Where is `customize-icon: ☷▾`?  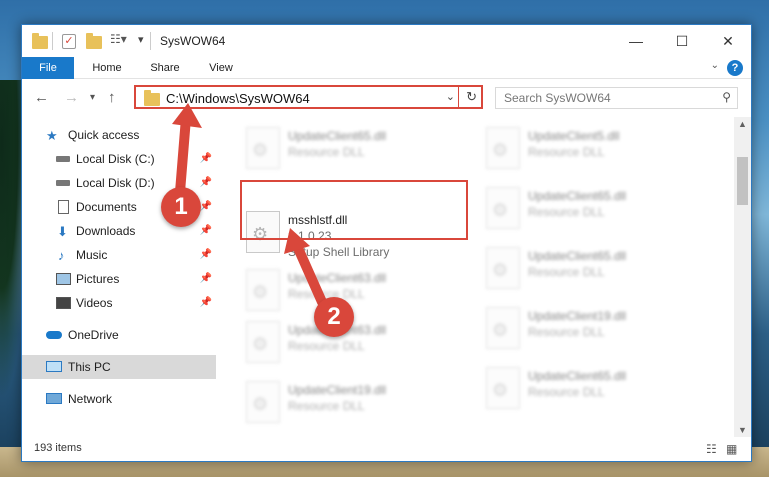 customize-icon: ☷▾ is located at coordinates (118, 39).